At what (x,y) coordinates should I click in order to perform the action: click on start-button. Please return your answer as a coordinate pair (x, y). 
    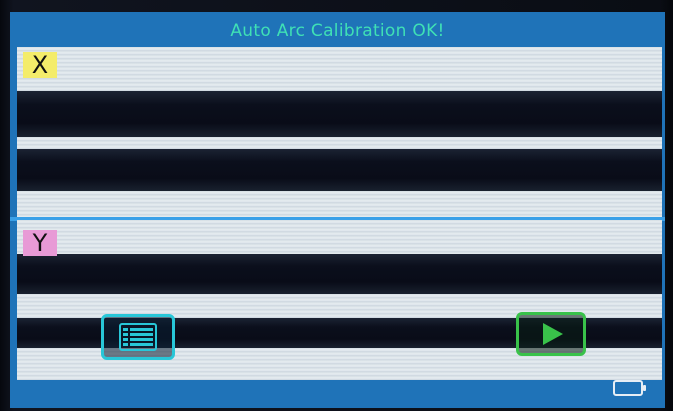
    Looking at the image, I should click on (551, 334).